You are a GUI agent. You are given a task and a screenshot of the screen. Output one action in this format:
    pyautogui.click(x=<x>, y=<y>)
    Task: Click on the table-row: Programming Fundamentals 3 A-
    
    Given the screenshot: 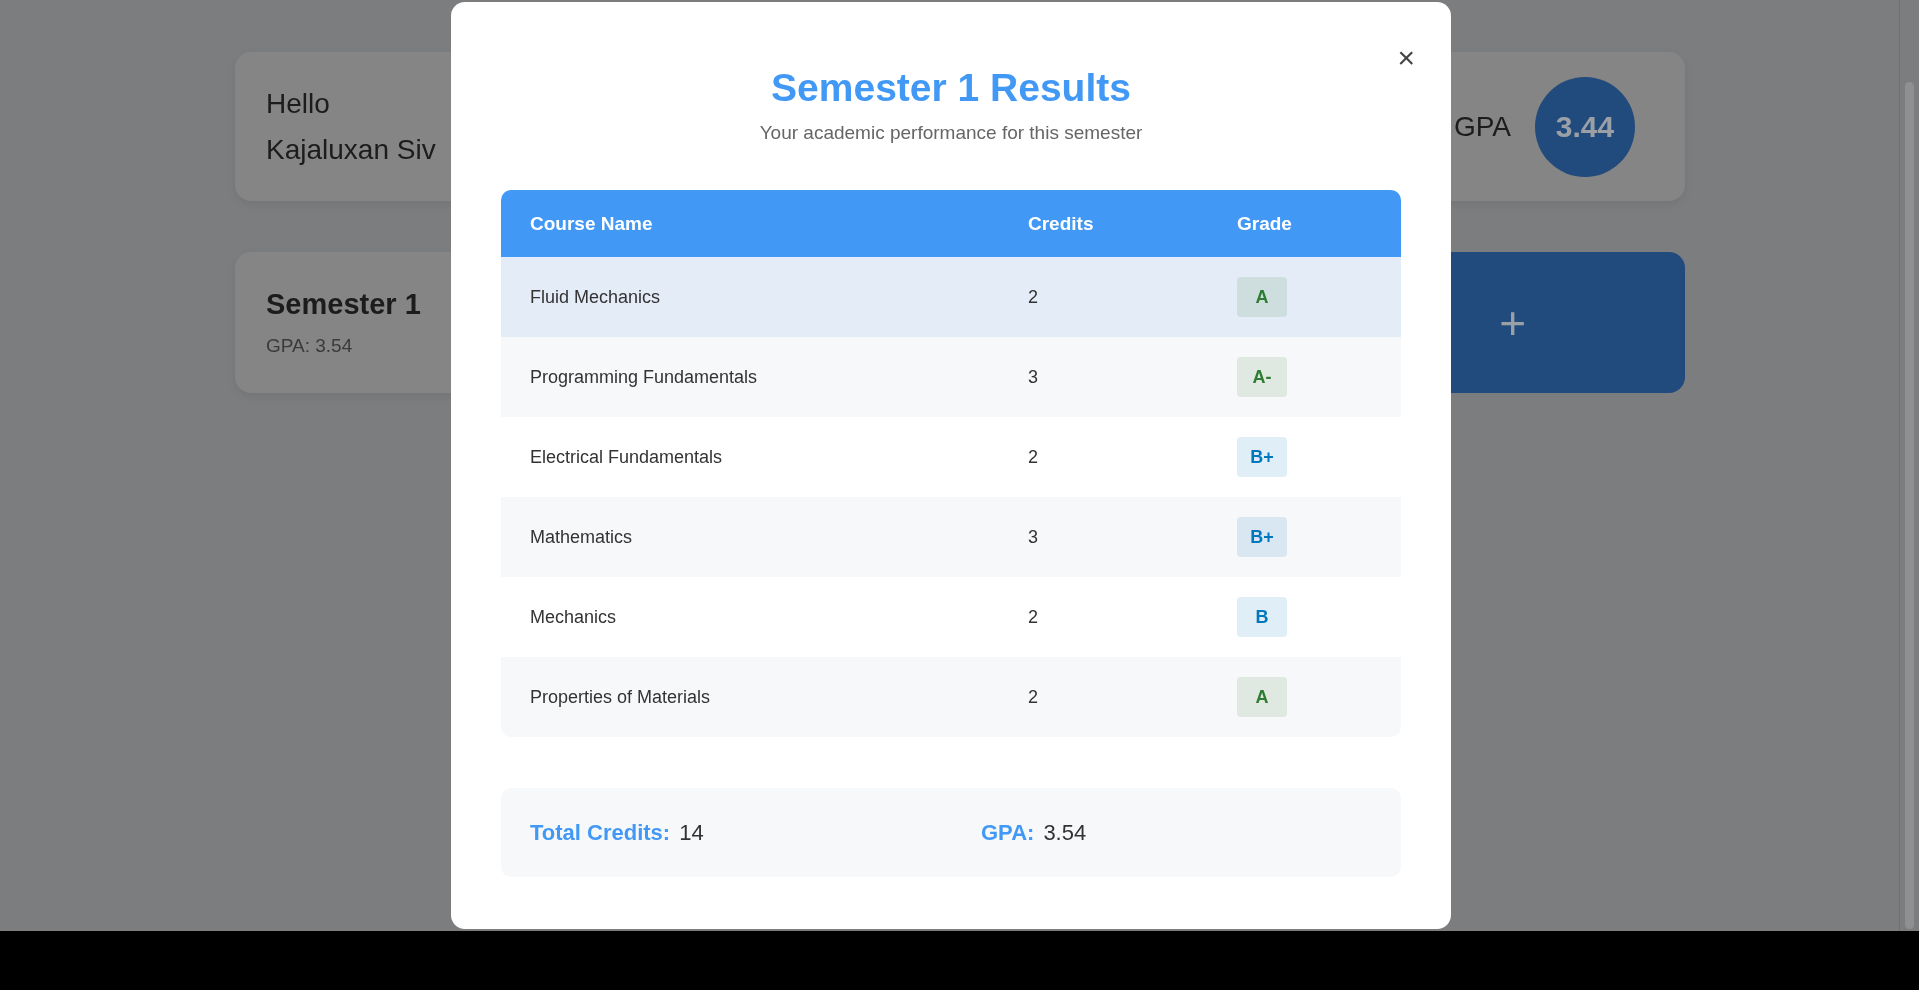 What is the action you would take?
    pyautogui.click(x=951, y=377)
    